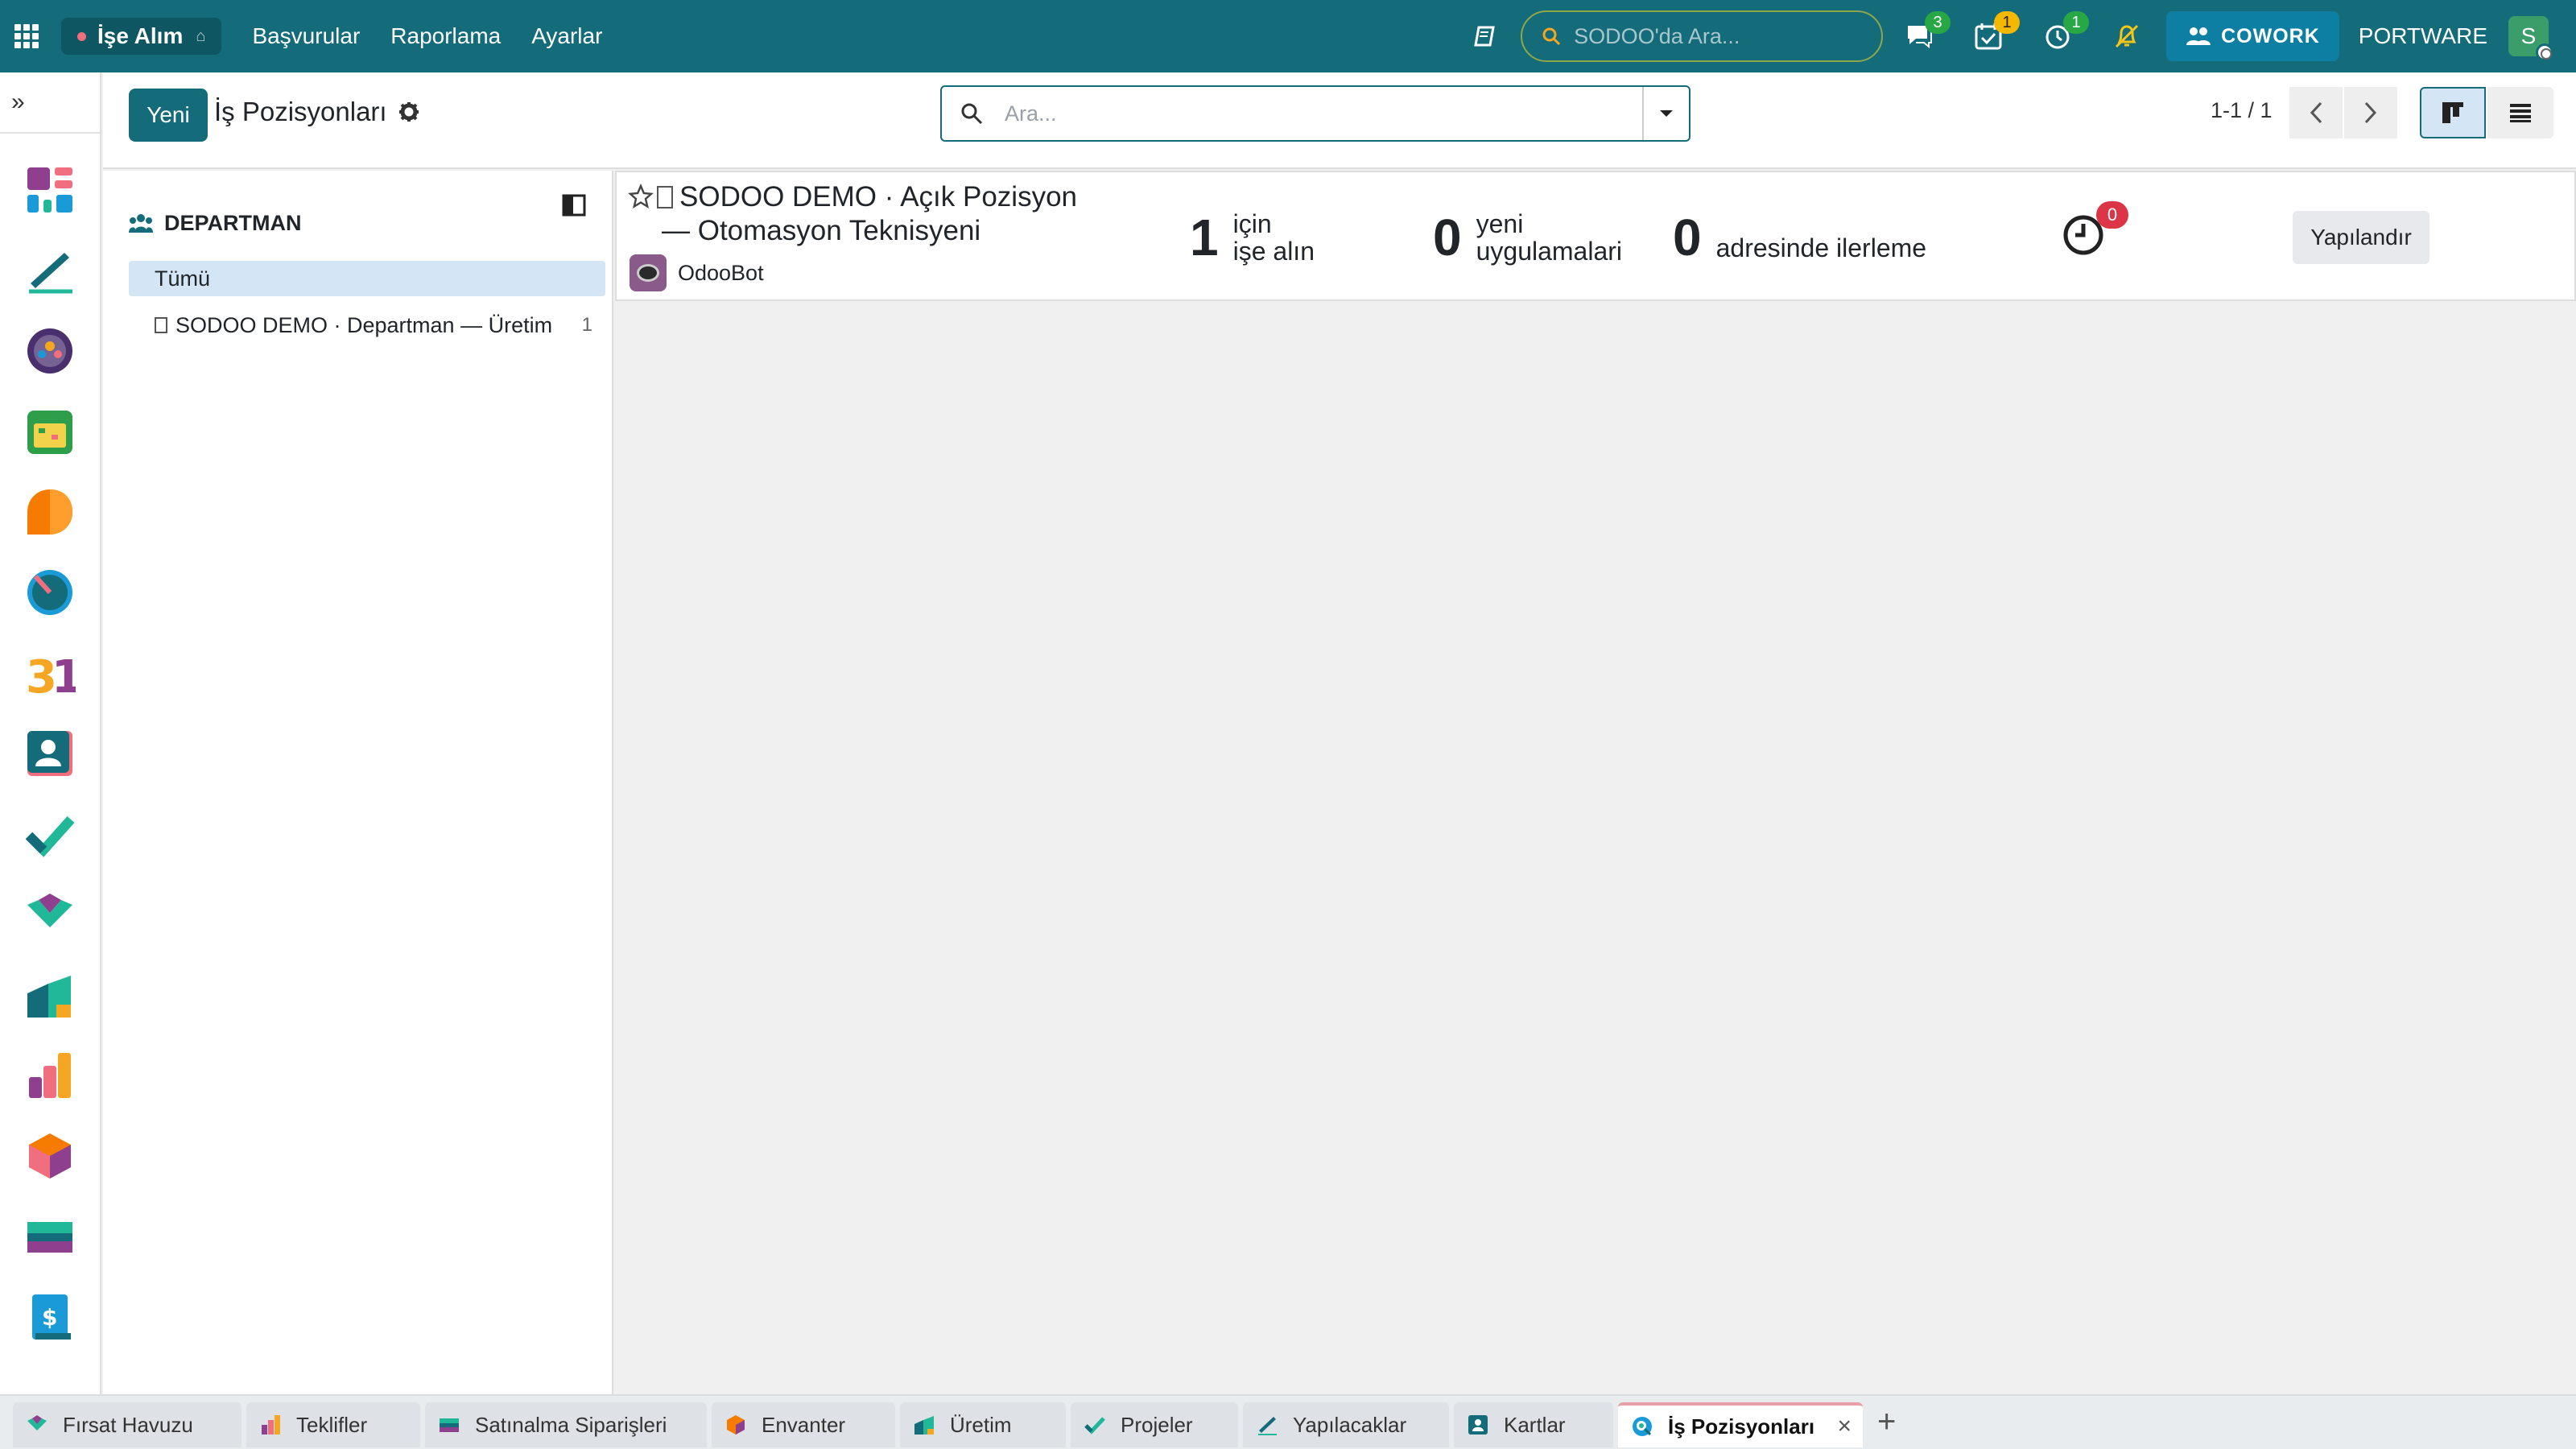  Describe the element at coordinates (1740, 1424) in the screenshot. I see `tab-job-positions: İş Pozisyonları ×` at that location.